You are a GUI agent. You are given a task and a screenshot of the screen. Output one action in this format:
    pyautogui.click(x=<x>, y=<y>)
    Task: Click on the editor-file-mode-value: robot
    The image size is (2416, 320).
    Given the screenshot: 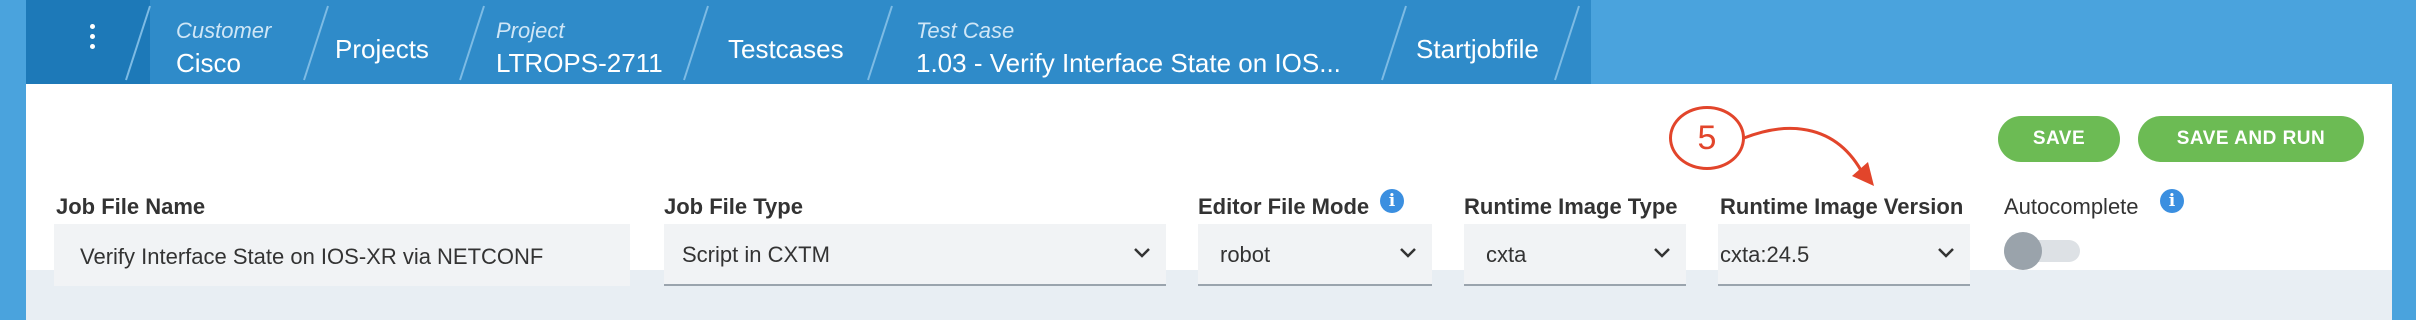 What is the action you would take?
    pyautogui.click(x=1245, y=254)
    